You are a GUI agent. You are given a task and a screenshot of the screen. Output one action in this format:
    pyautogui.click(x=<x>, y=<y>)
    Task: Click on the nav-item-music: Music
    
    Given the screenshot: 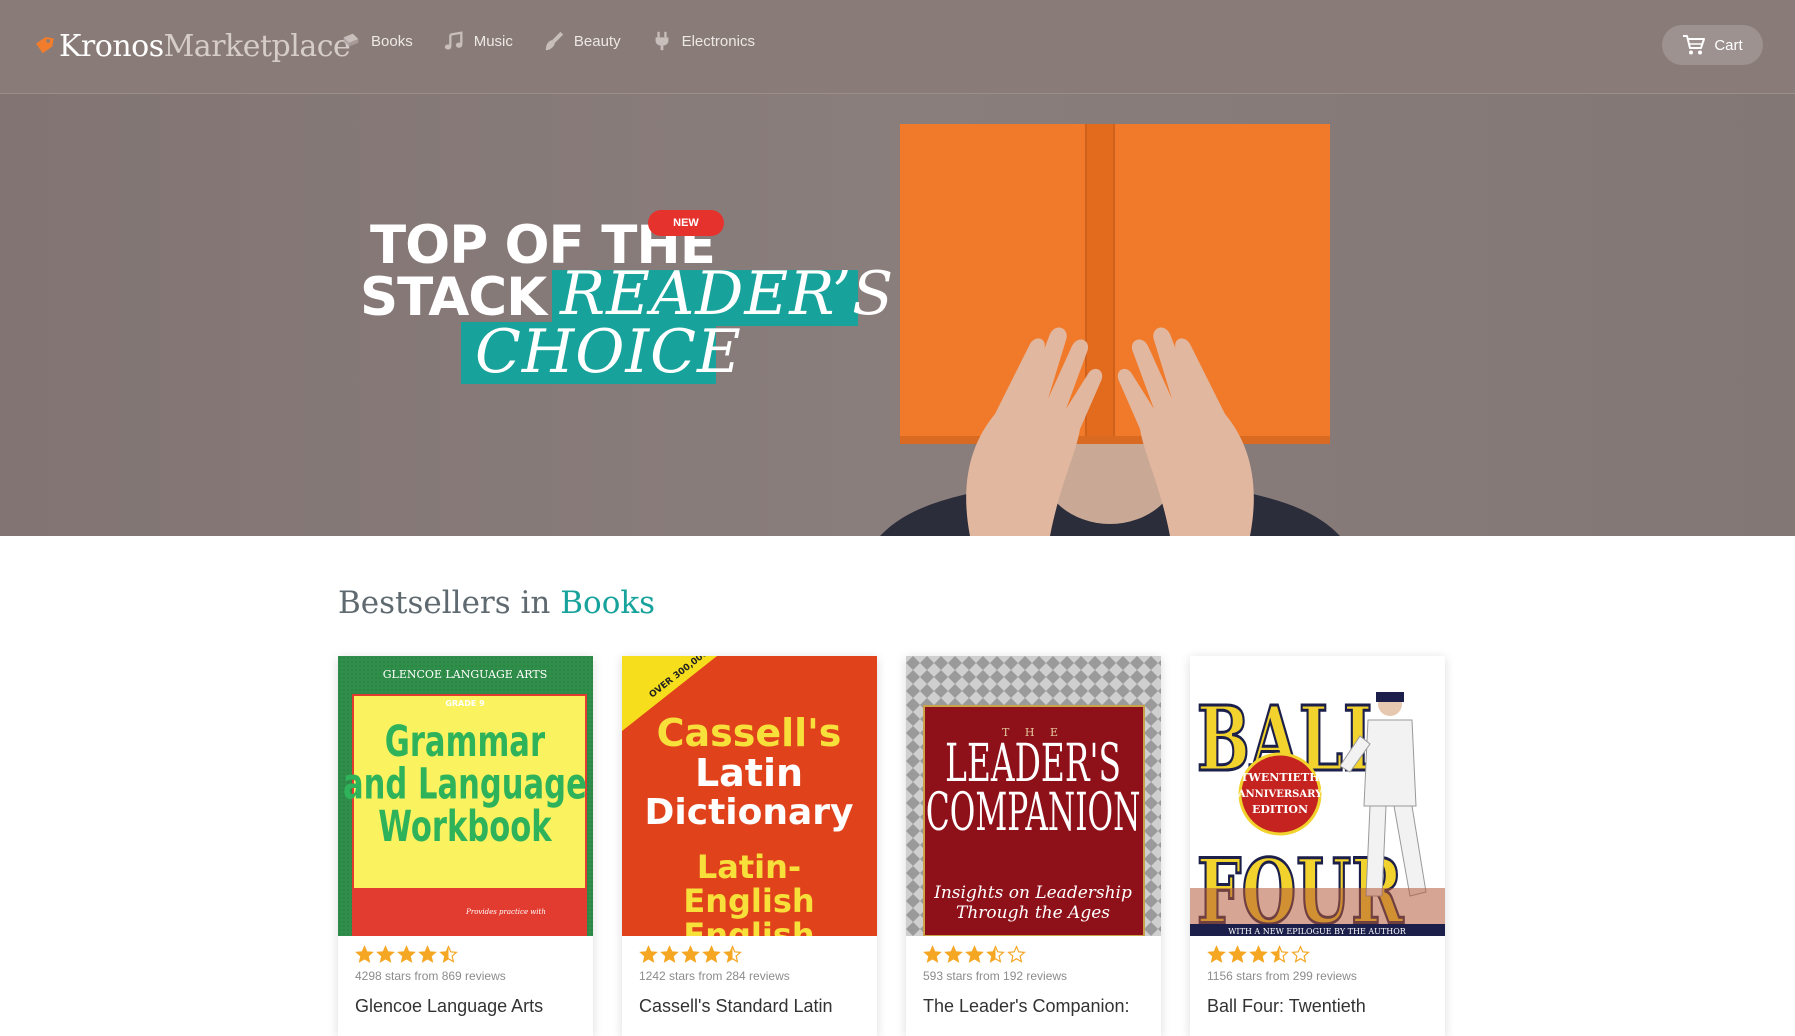 What is the action you would take?
    pyautogui.click(x=478, y=41)
    